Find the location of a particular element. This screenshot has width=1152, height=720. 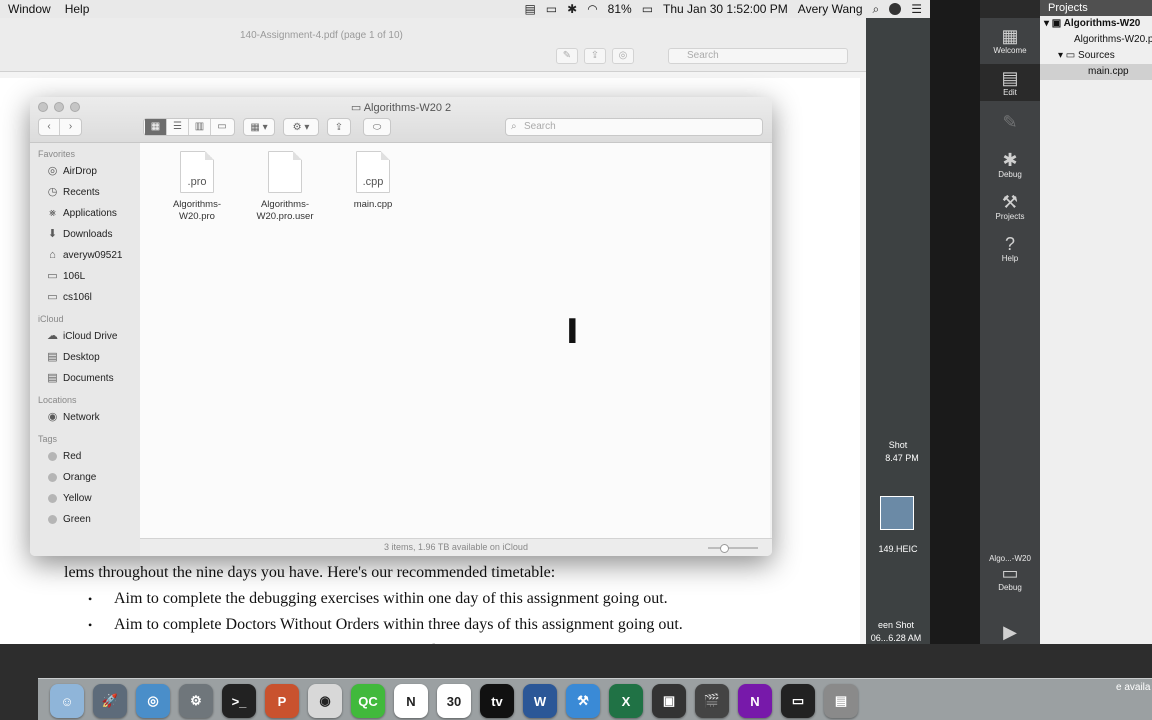

column-view-icon: ▥ is located at coordinates (200, 127).